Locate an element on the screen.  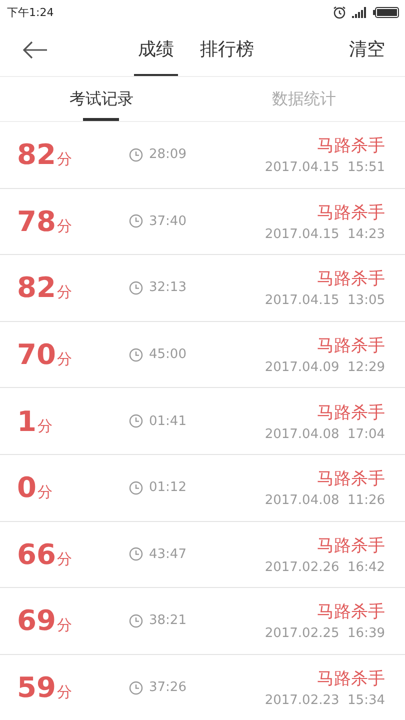
score: 70 is located at coordinates (36, 355).